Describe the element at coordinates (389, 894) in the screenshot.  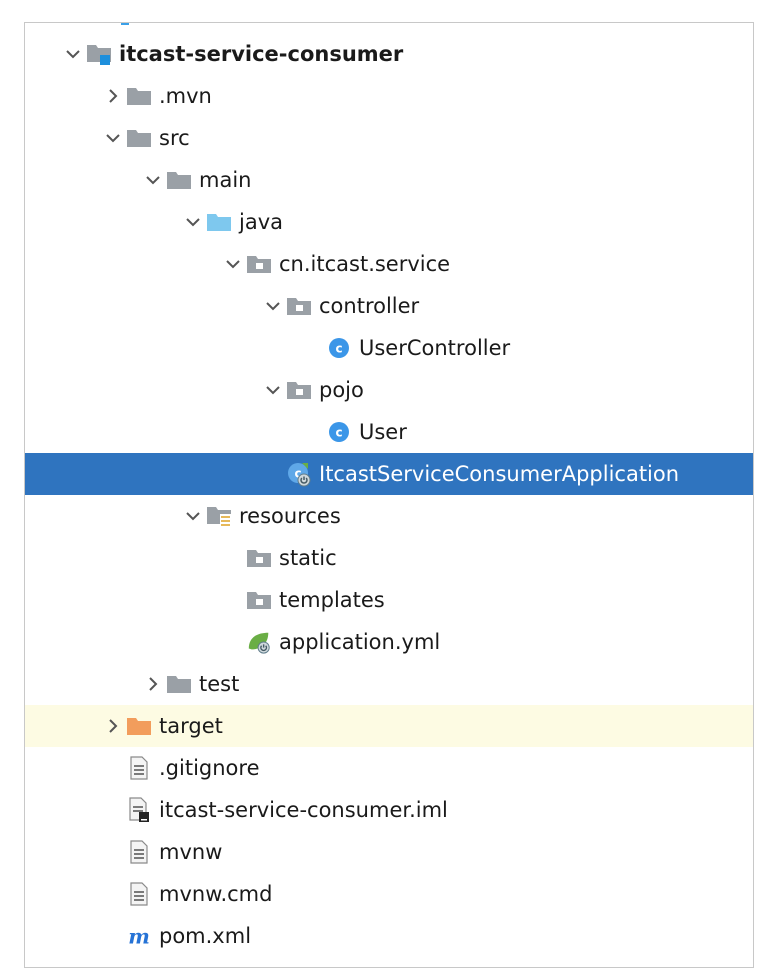
I see `tree-item-mvnw-cmd: mvnw.cmd` at that location.